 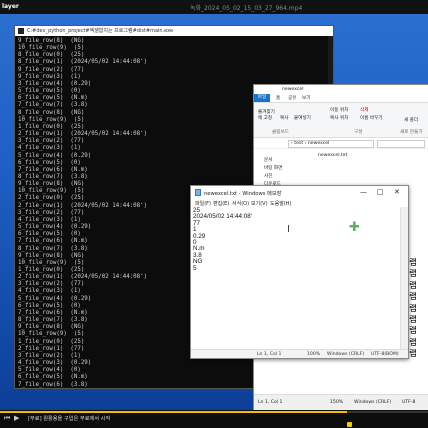 What do you see at coordinates (380, 192) in the screenshot?
I see `maximize-button: □` at bounding box center [380, 192].